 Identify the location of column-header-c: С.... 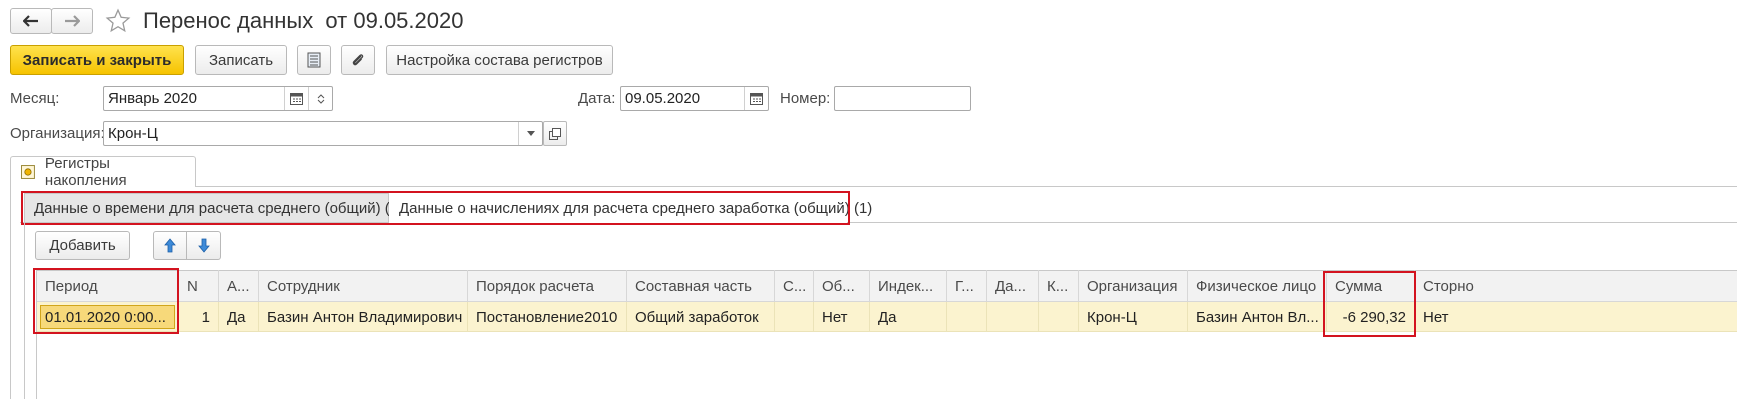
(794, 286).